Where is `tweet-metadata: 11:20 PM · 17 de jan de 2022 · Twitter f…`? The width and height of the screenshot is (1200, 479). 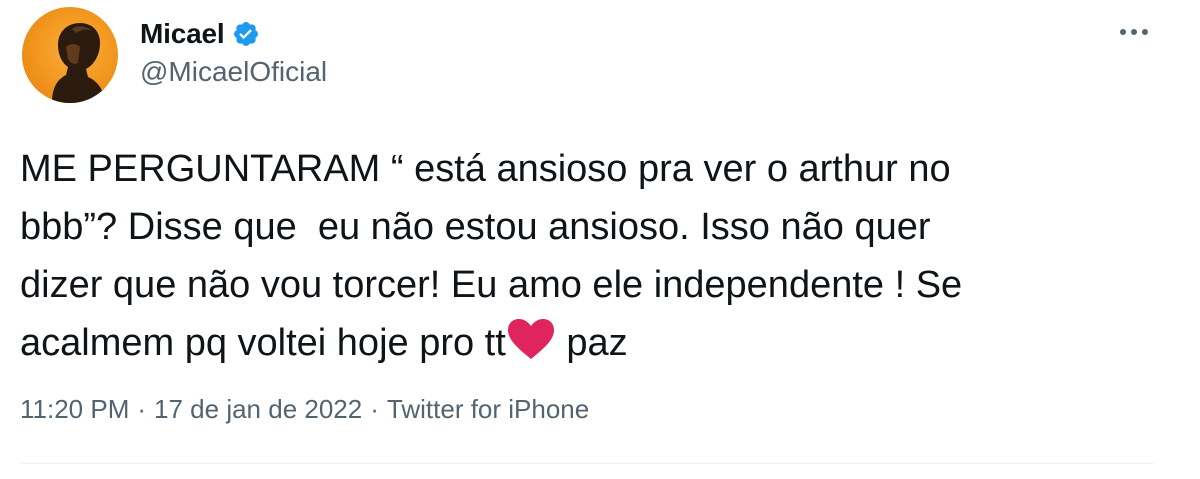
tweet-metadata: 11:20 PM · 17 de jan de 2022 · Twitter f… is located at coordinates (304, 409).